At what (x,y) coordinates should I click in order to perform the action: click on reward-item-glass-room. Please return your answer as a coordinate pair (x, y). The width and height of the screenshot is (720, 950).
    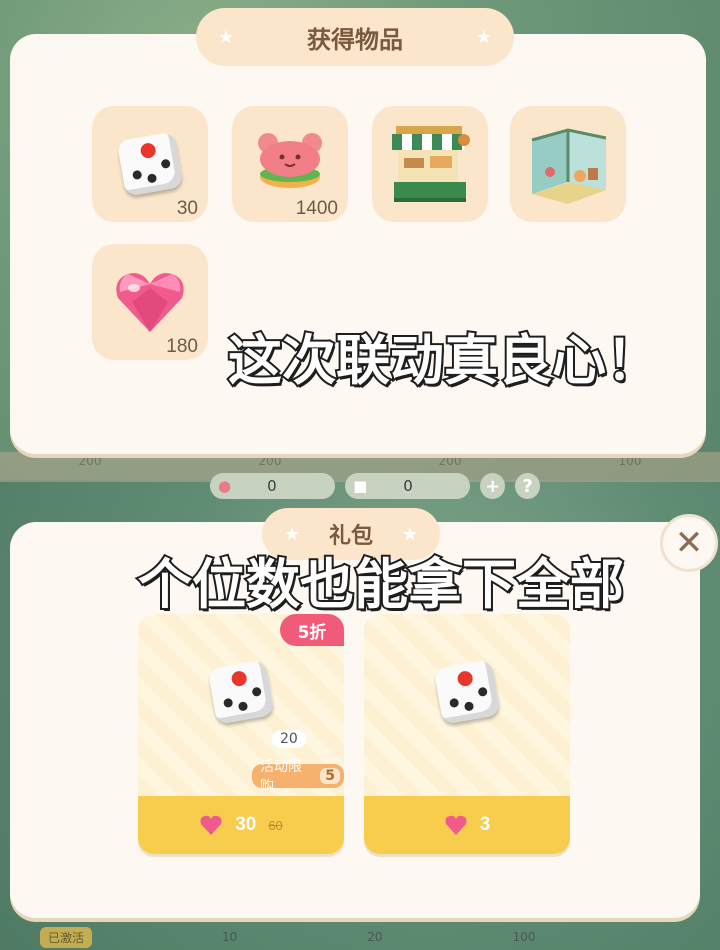
    Looking at the image, I should click on (568, 164).